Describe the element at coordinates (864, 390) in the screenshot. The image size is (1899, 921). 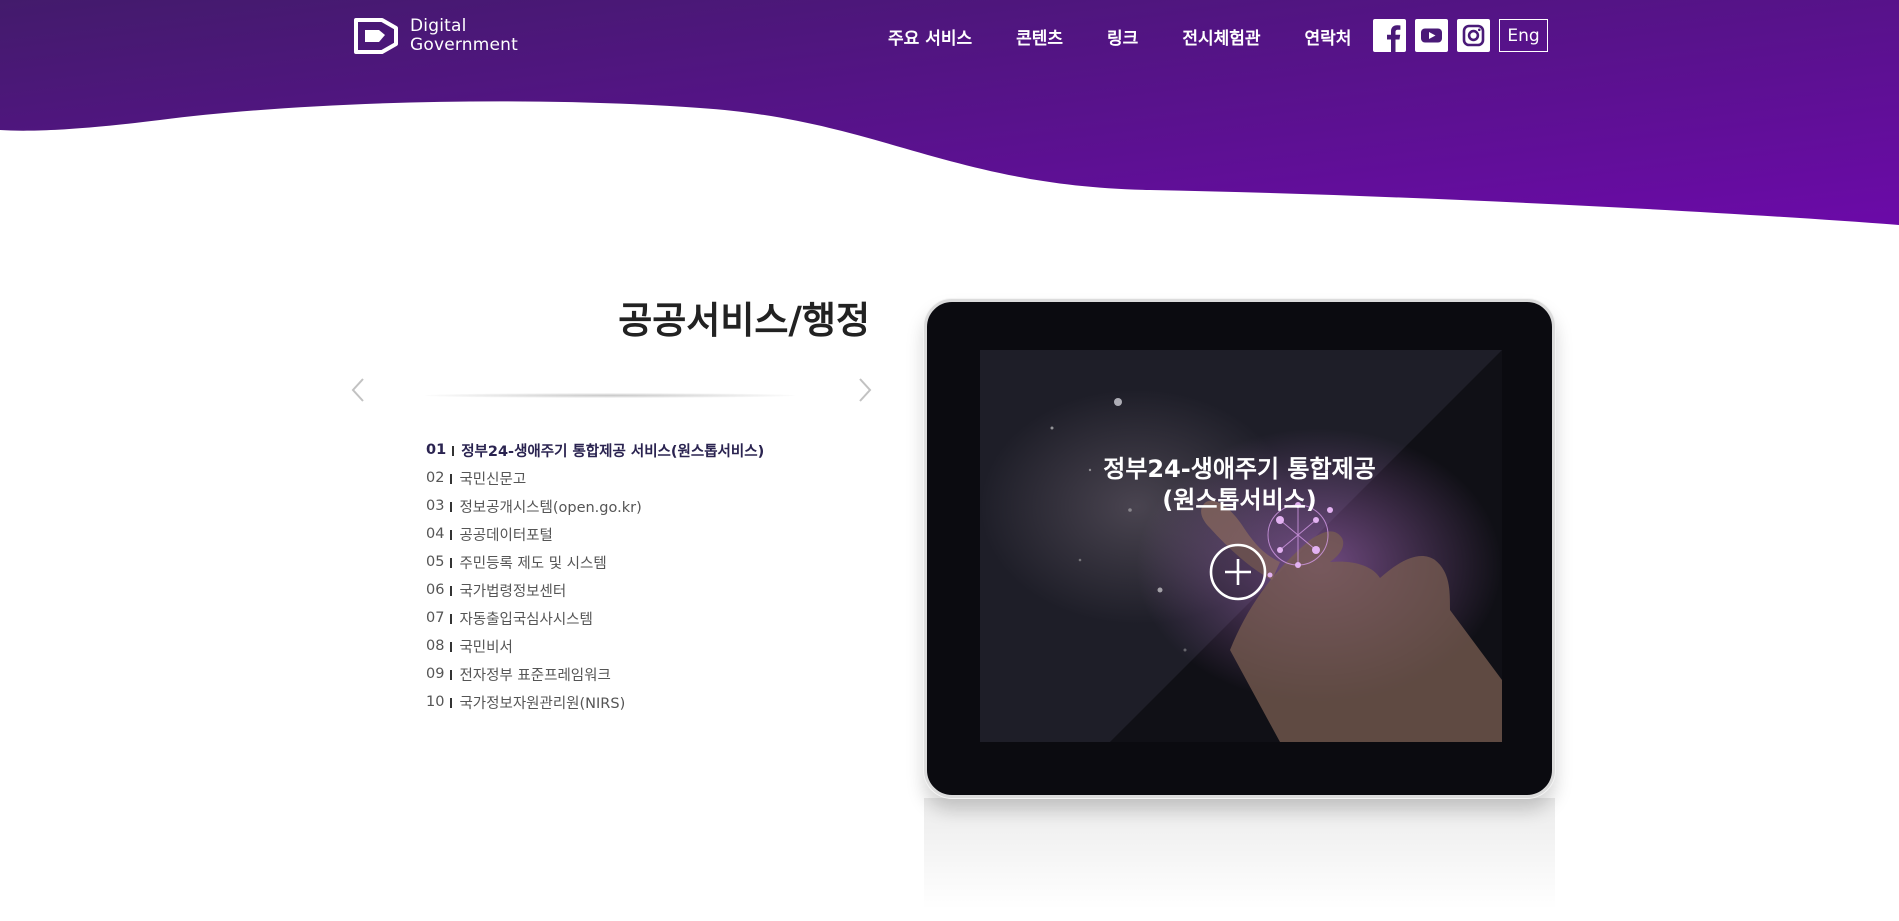
I see `chevron-right-icon` at that location.